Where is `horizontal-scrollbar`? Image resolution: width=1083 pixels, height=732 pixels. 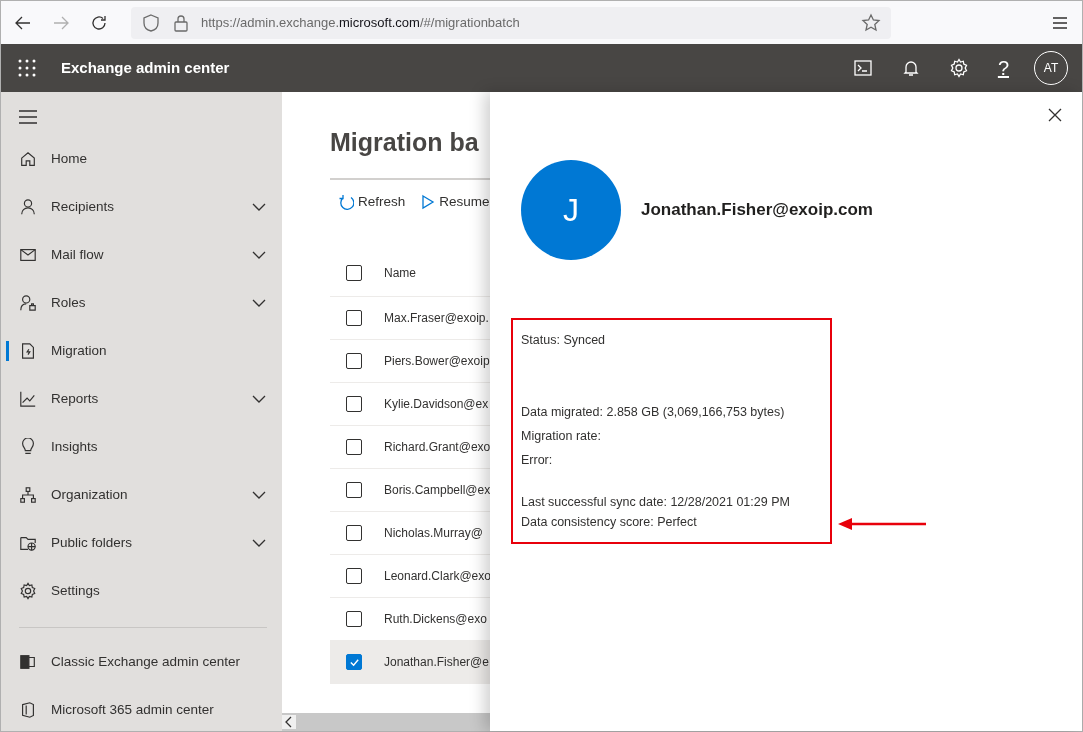
horizontal-scrollbar is located at coordinates (386, 722).